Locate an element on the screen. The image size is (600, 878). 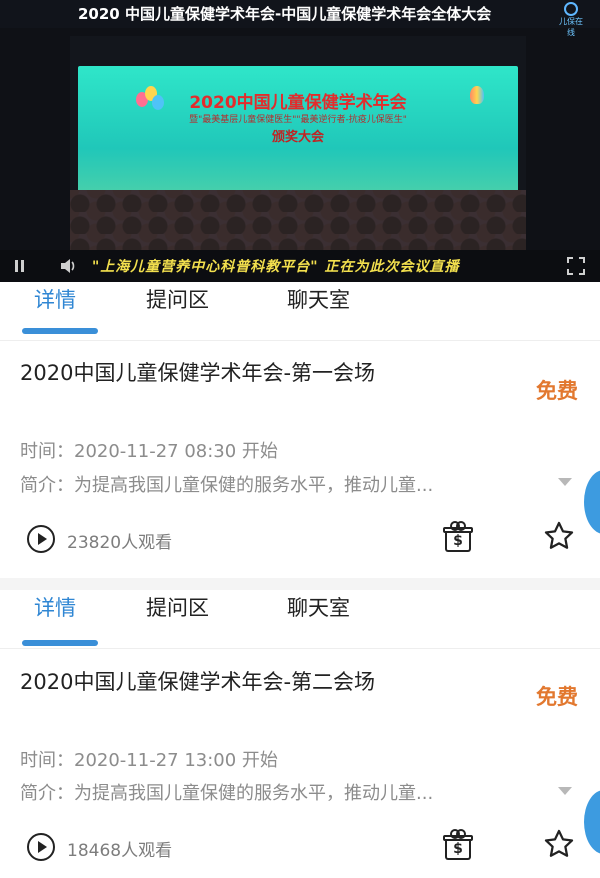
fullscreen-icon is located at coordinates (576, 266).